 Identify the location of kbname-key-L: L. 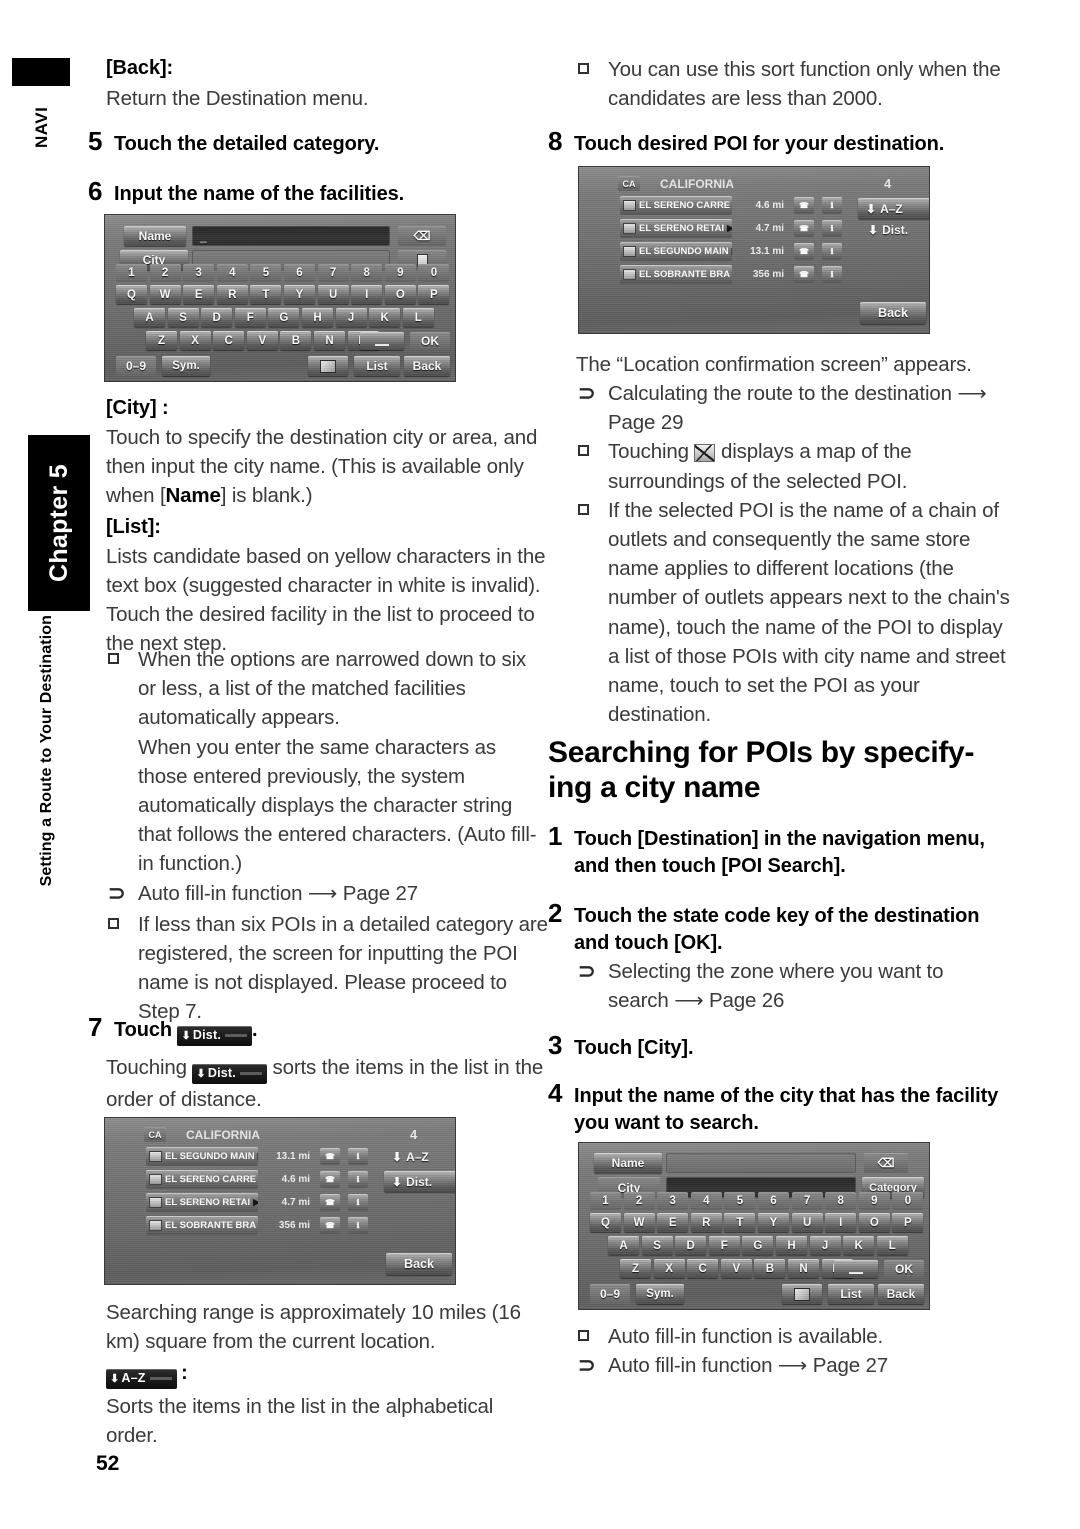
(418, 317).